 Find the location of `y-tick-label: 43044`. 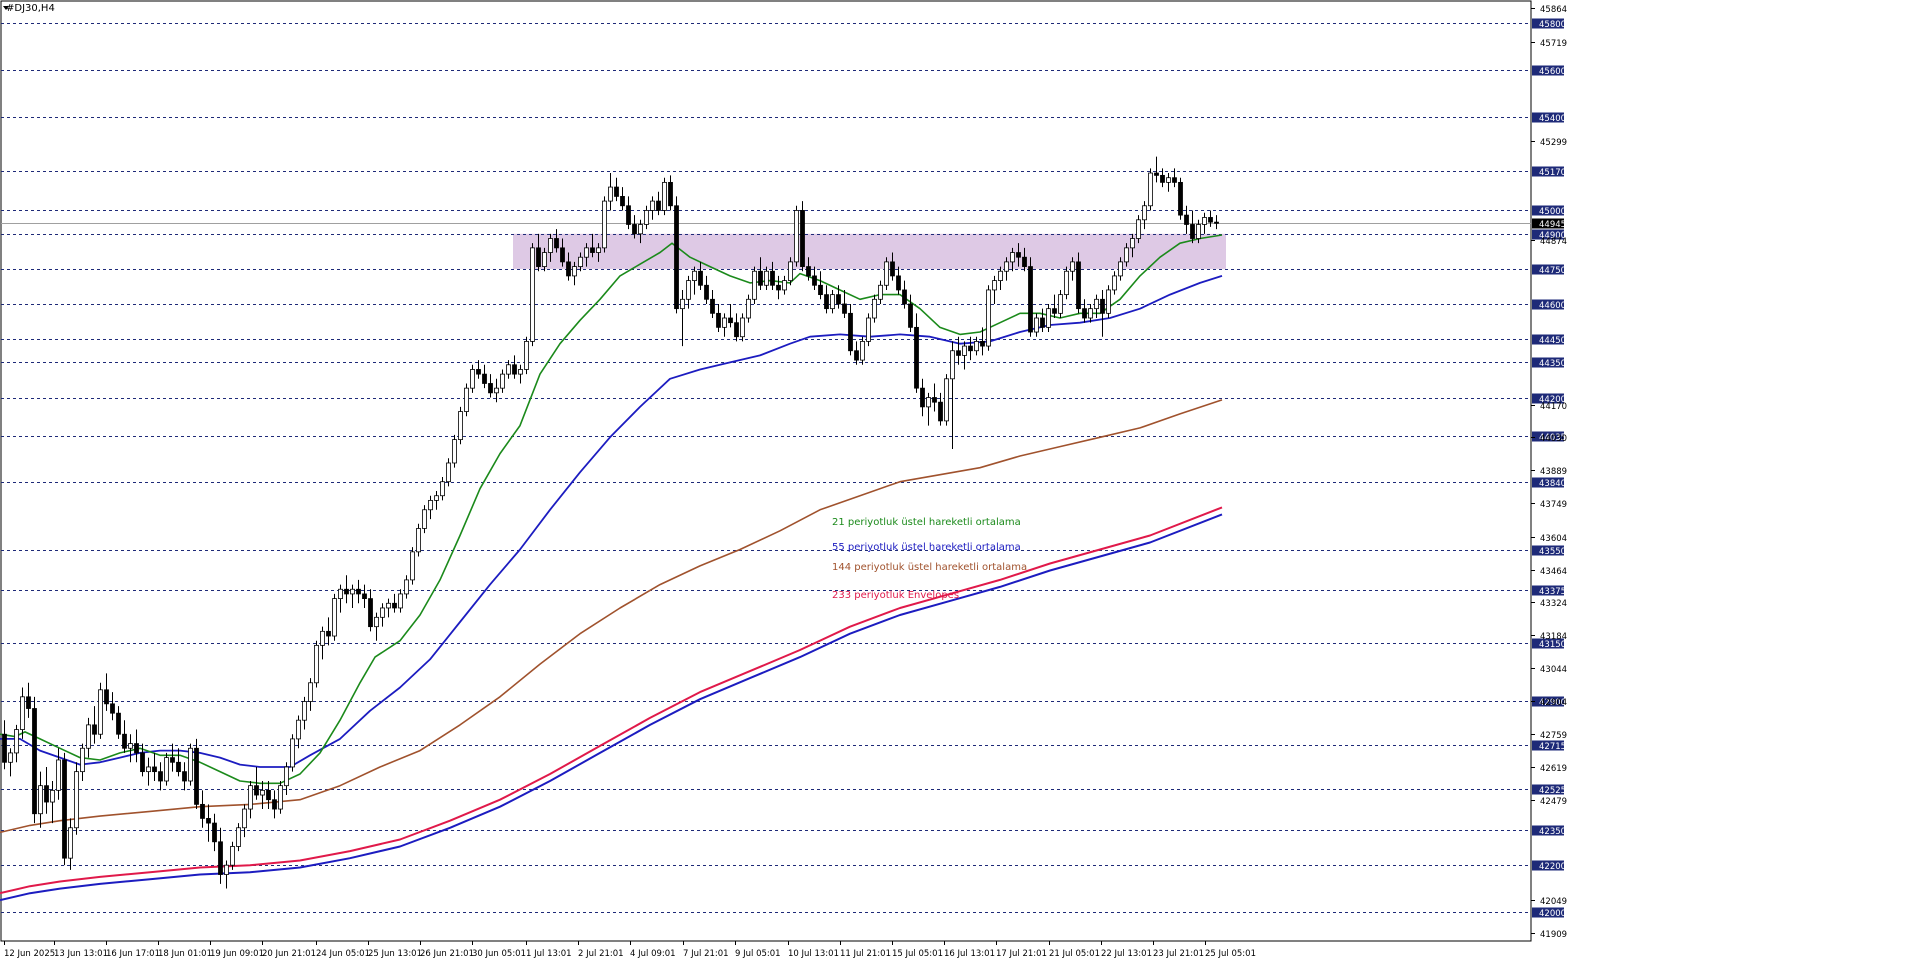

y-tick-label: 43044 is located at coordinates (1553, 670).